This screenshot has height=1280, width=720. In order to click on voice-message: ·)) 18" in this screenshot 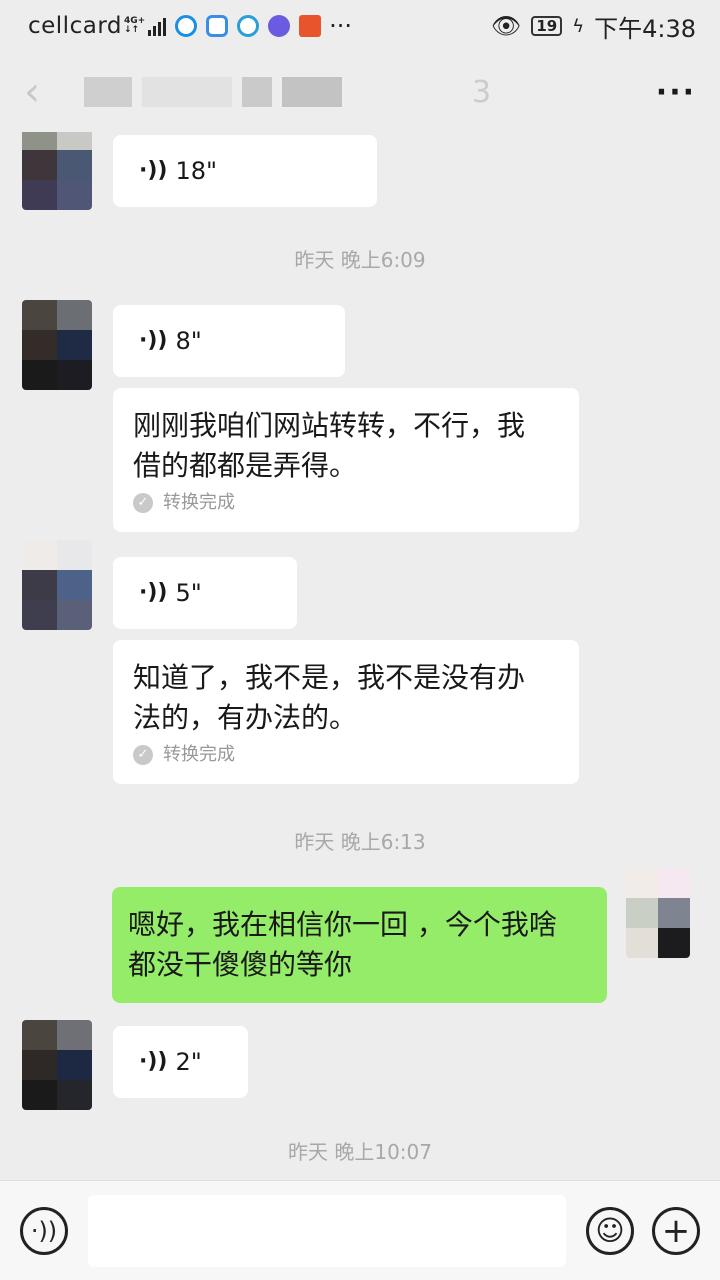, I will do `click(245, 171)`.